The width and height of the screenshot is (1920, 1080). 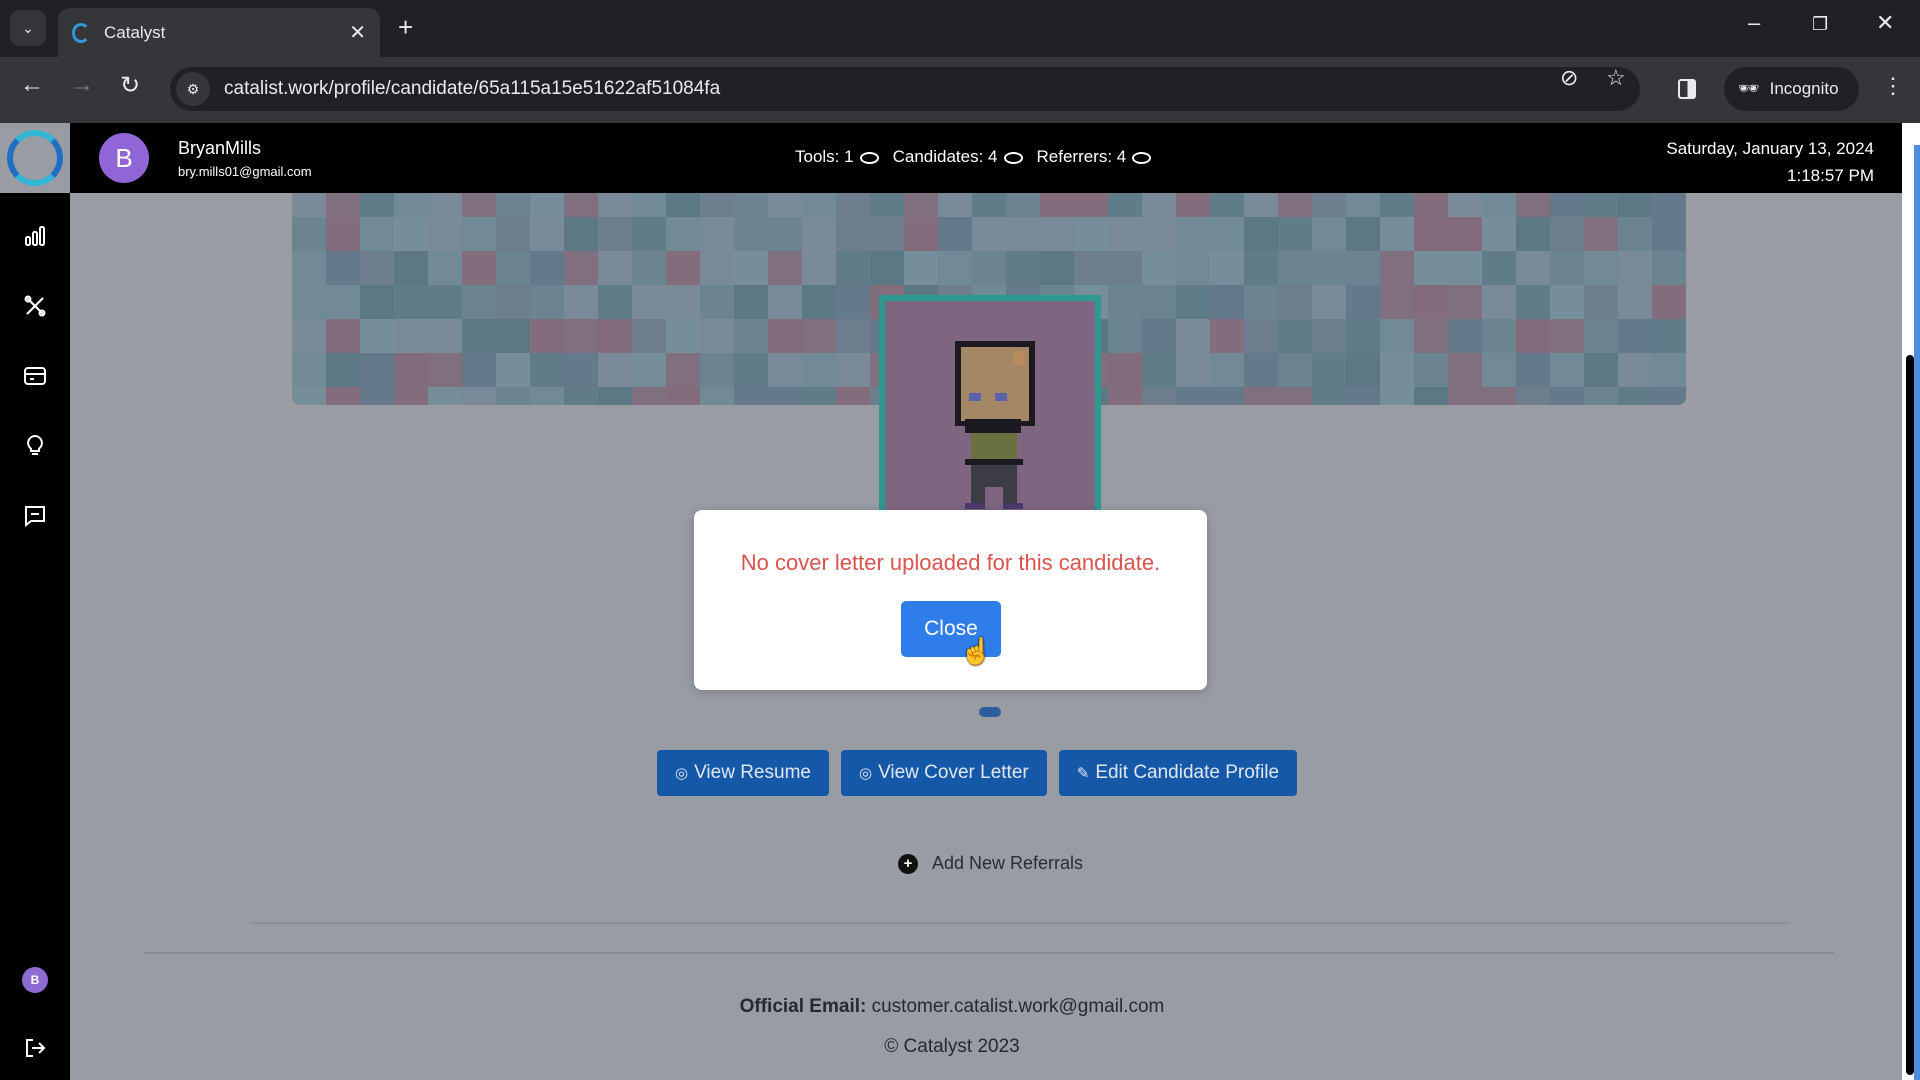 I want to click on site-info-icon: ⚙, so click(x=193, y=89).